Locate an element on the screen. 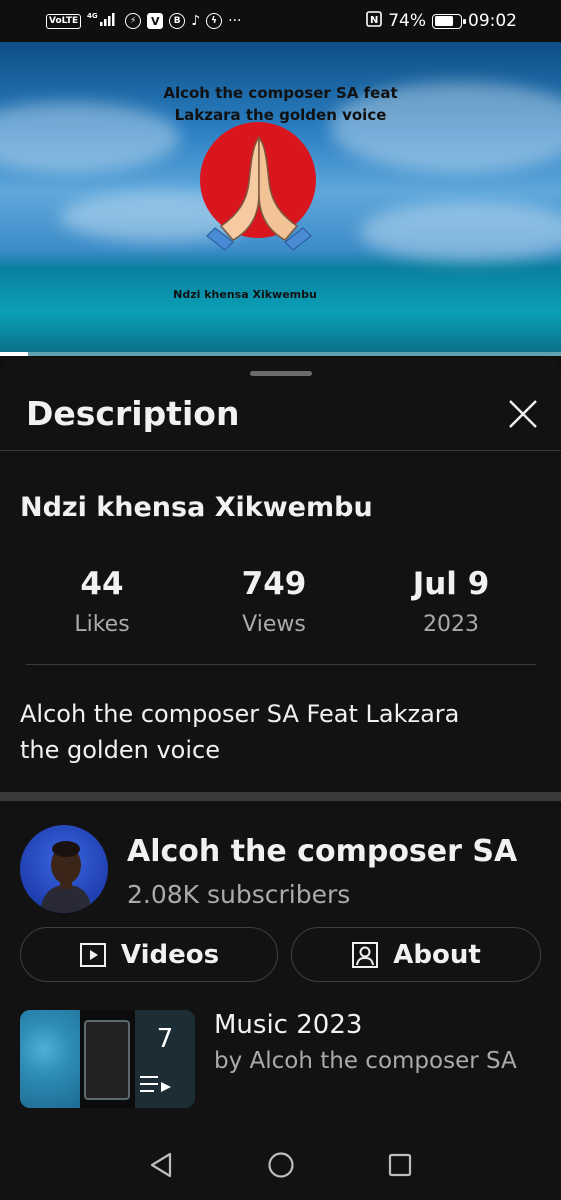 This screenshot has width=561, height=1200. back-button is located at coordinates (161, 1165).